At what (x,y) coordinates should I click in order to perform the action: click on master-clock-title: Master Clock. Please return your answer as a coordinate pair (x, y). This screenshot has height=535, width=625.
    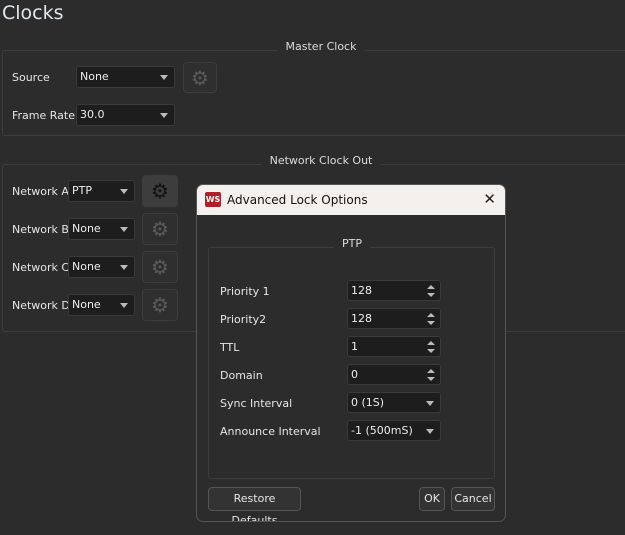
    Looking at the image, I should click on (321, 46).